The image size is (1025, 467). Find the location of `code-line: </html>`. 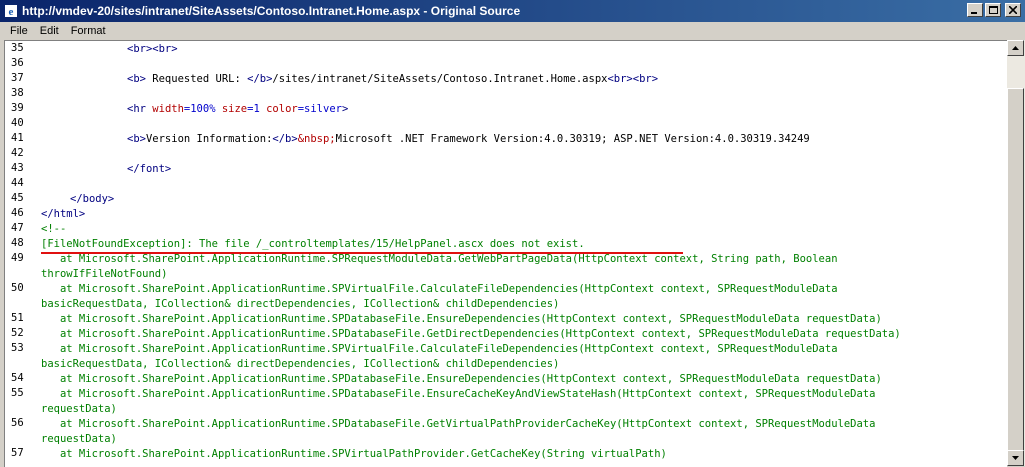

code-line: </html> is located at coordinates (63, 214).